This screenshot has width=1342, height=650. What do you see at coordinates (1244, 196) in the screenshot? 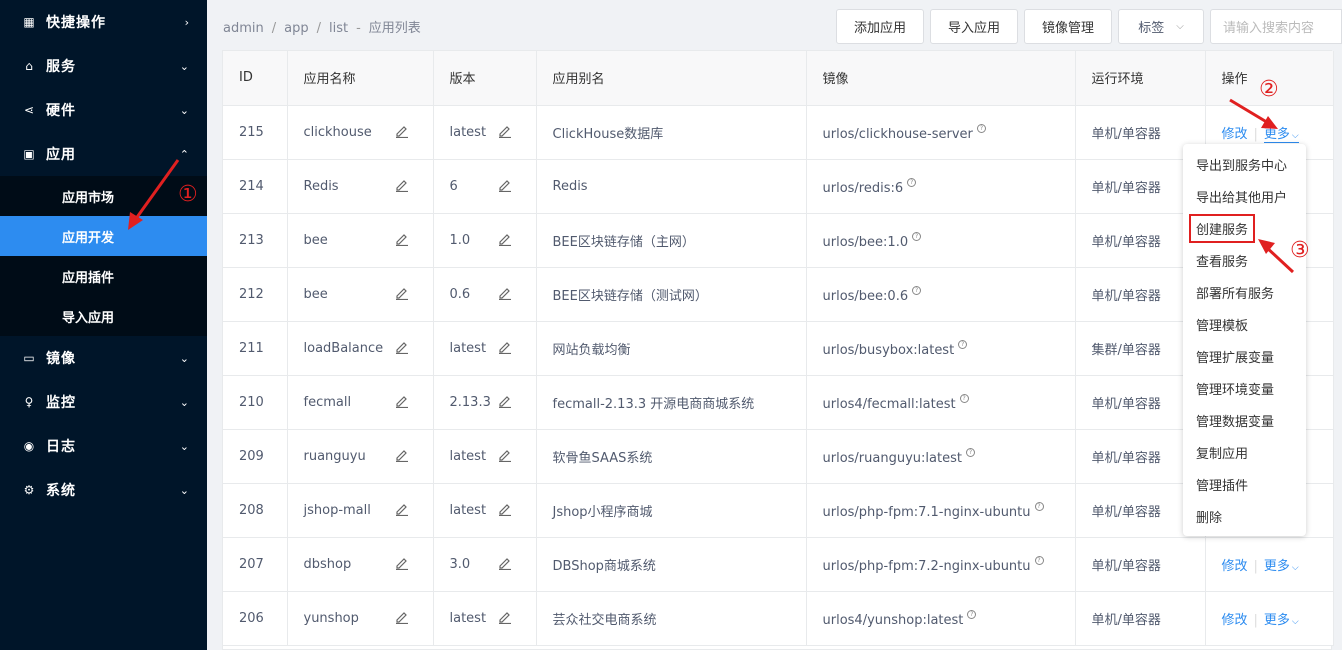
I see `dropdown-item: 导出给其他用户` at bounding box center [1244, 196].